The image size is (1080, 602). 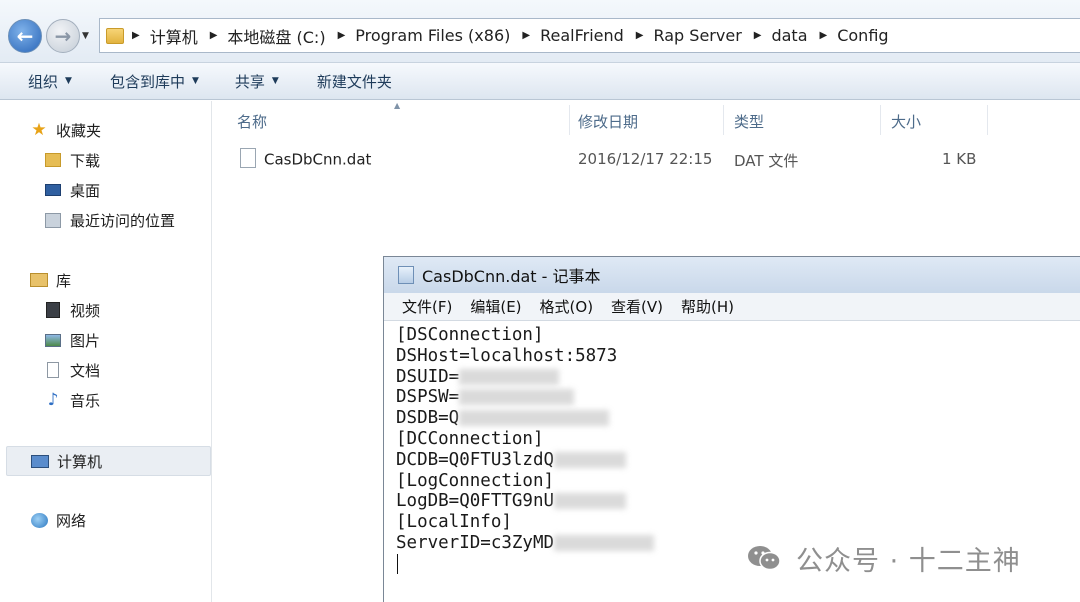 I want to click on share-button: 共享 ▼, so click(x=257, y=81).